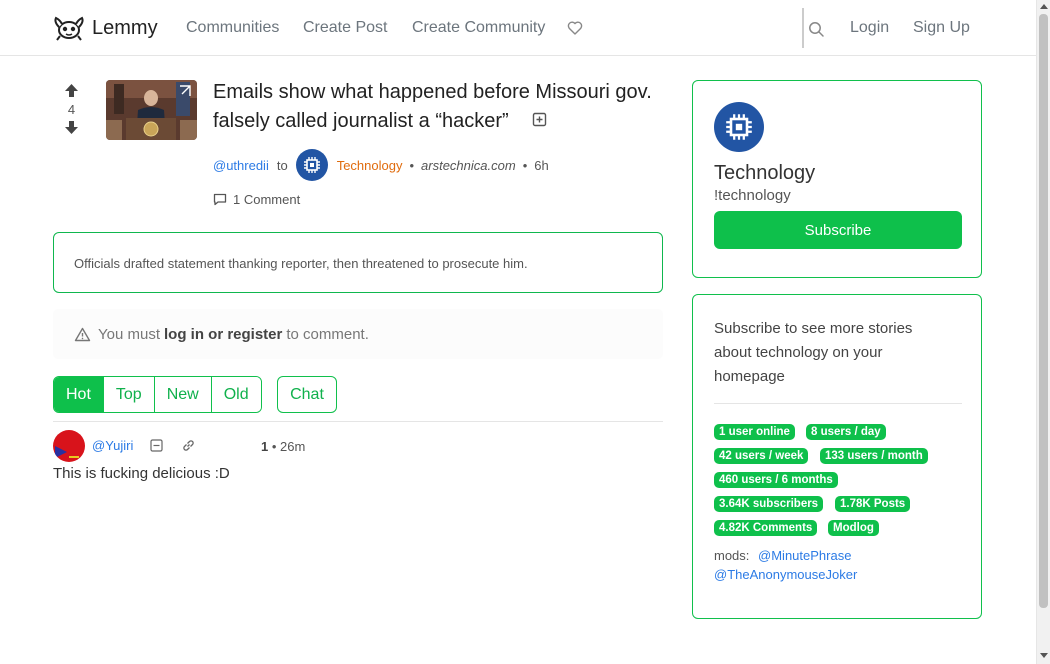 This screenshot has height=664, width=1050. Describe the element at coordinates (752, 195) in the screenshot. I see `community-handle: !technology` at that location.